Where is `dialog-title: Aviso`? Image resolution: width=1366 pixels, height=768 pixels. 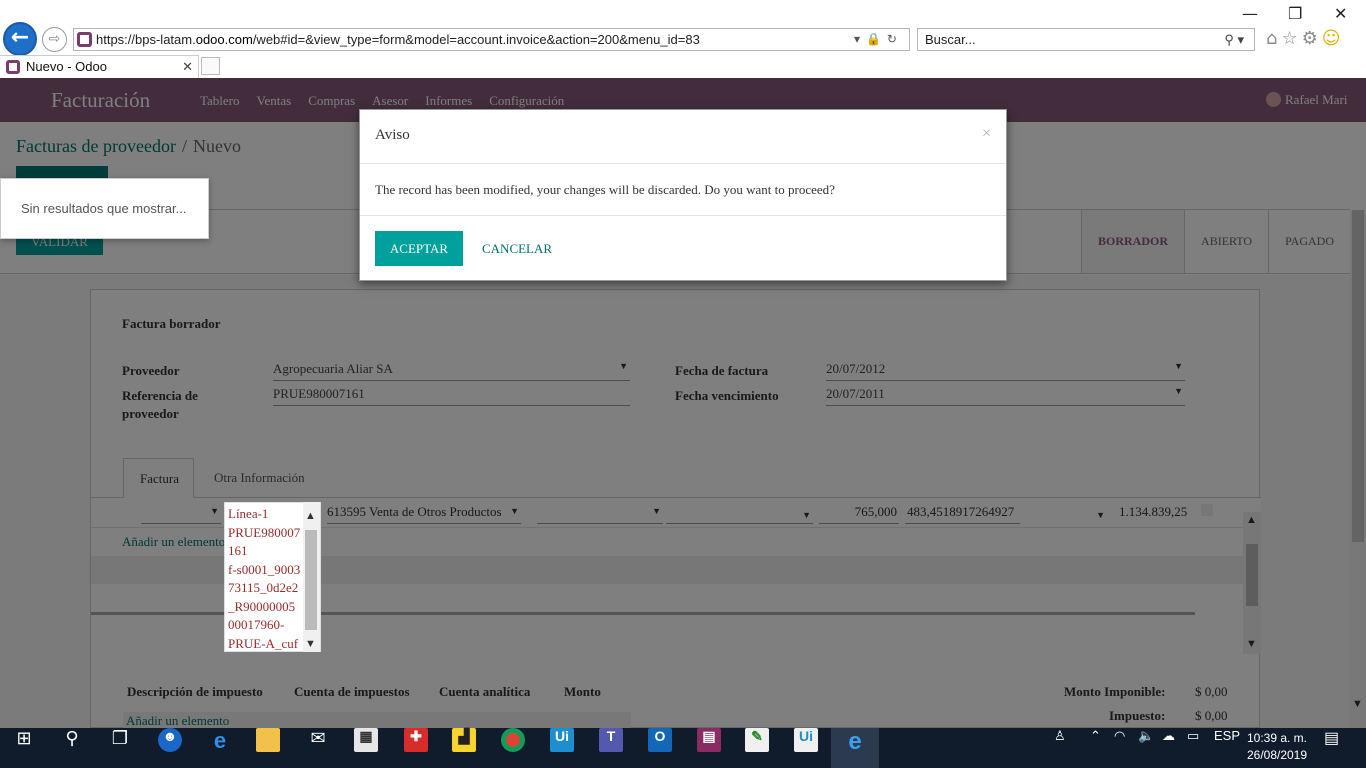 dialog-title: Aviso is located at coordinates (392, 135).